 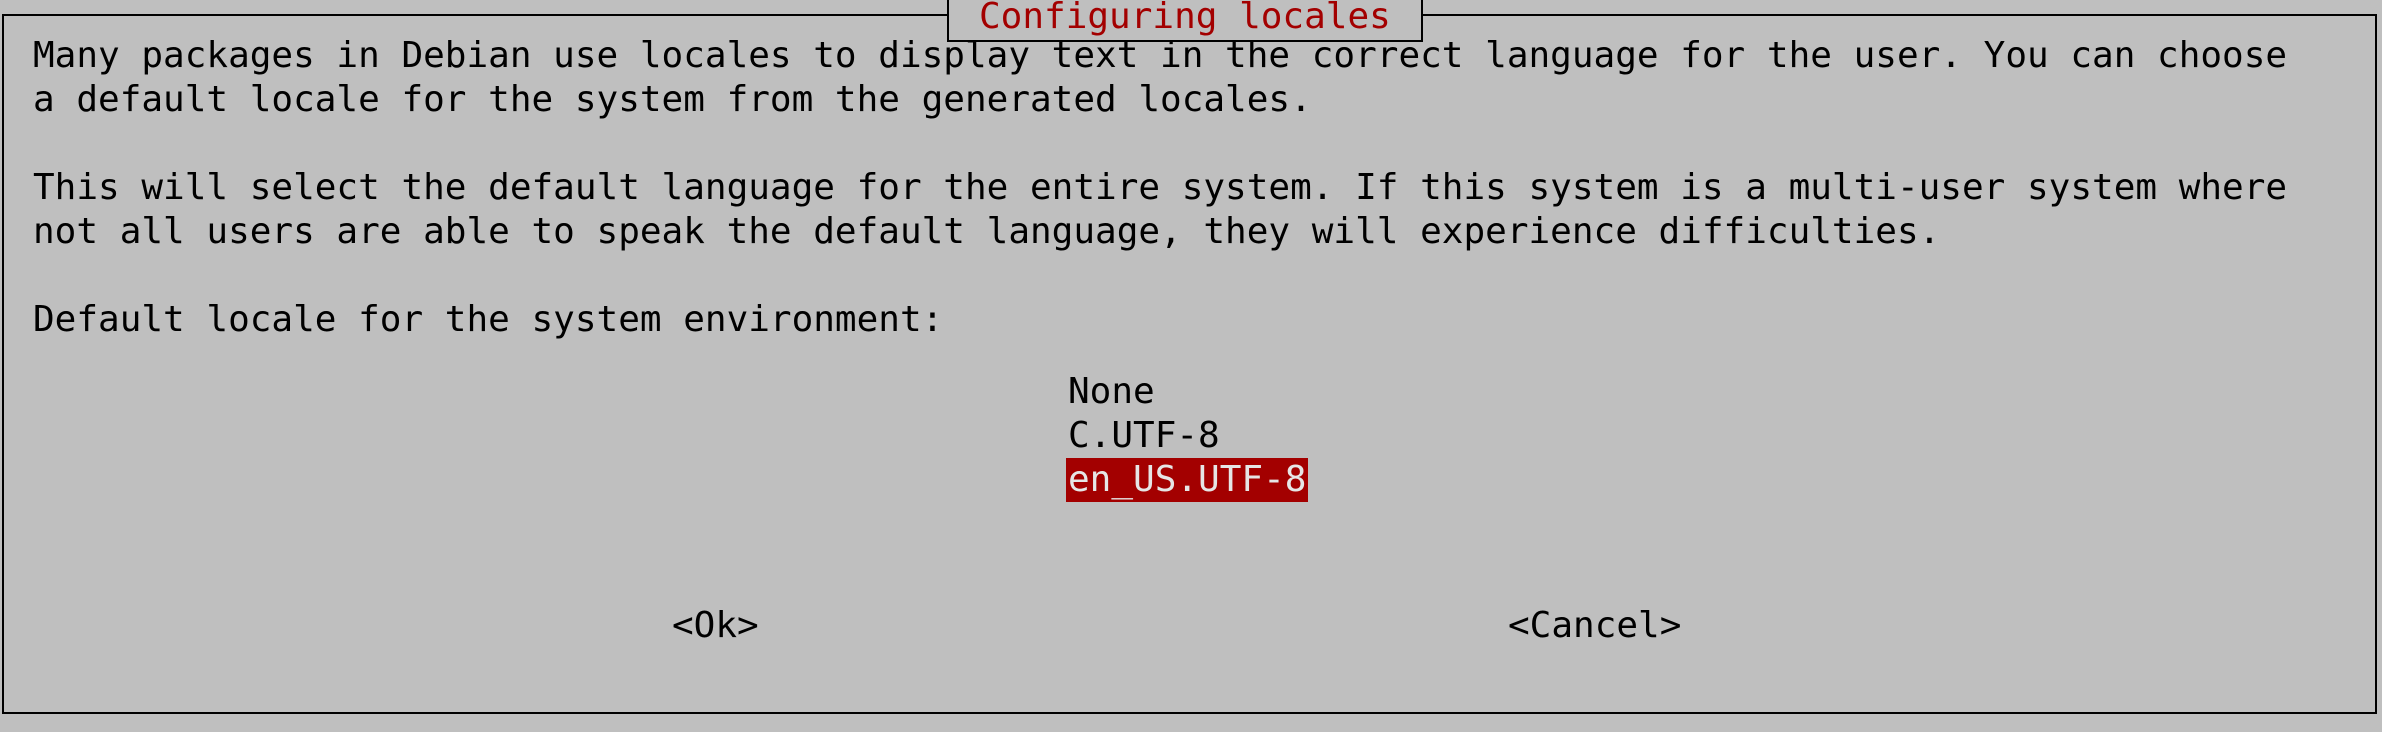 What do you see at coordinates (715, 626) in the screenshot?
I see `ok-button: <Ok>` at bounding box center [715, 626].